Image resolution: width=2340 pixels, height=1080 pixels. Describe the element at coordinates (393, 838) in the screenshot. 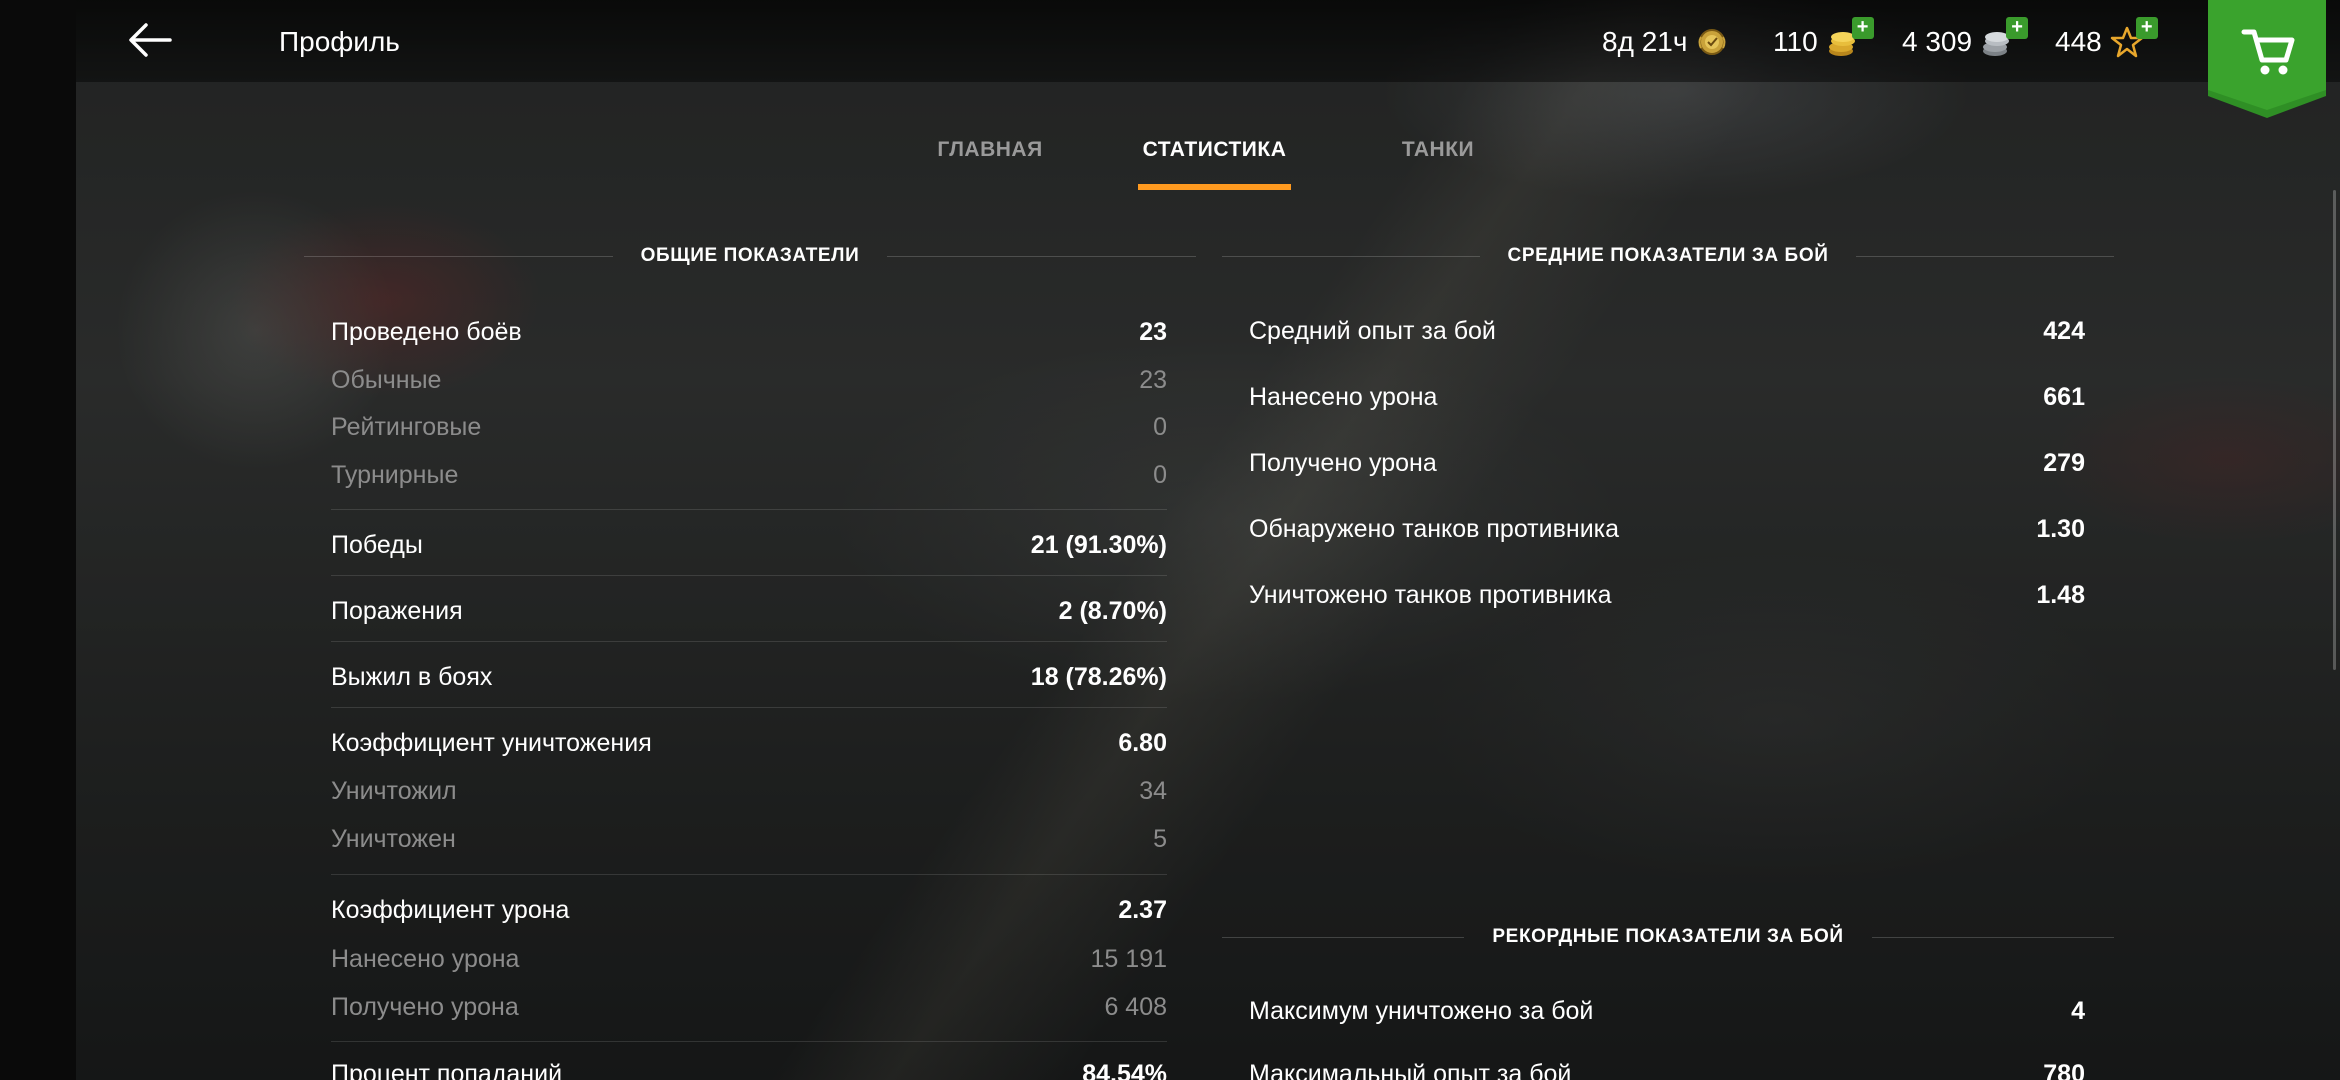

I see `stat-label: Уничтожен` at that location.